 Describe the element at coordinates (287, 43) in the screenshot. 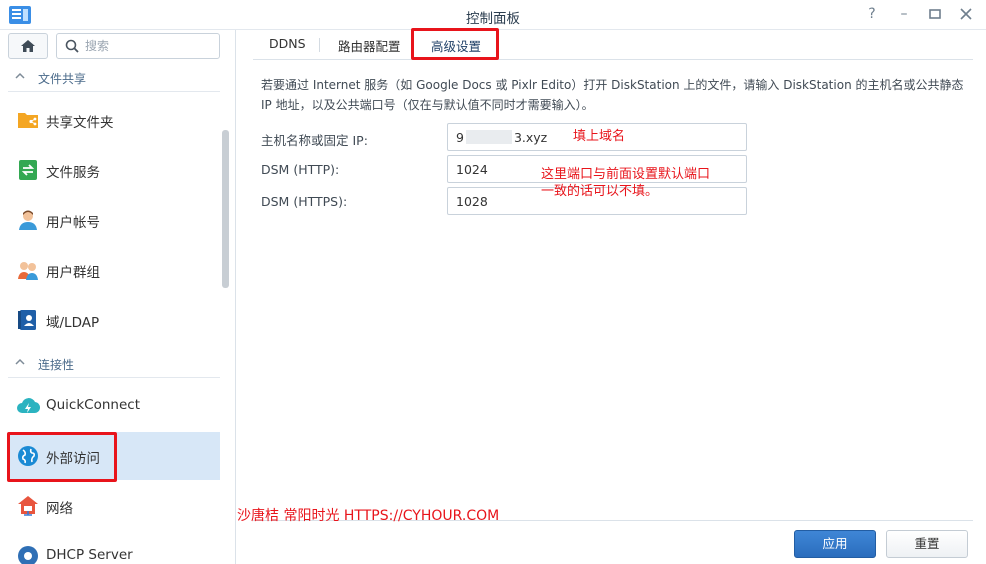

I see `tab-ddns: DDNS` at that location.